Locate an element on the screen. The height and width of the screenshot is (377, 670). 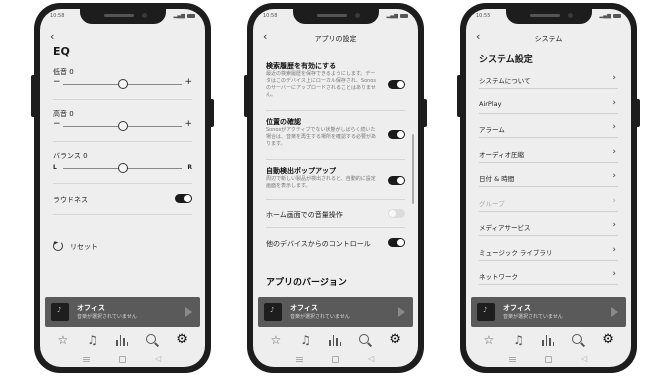
page-title: アプリの設定 is located at coordinates (335, 39).